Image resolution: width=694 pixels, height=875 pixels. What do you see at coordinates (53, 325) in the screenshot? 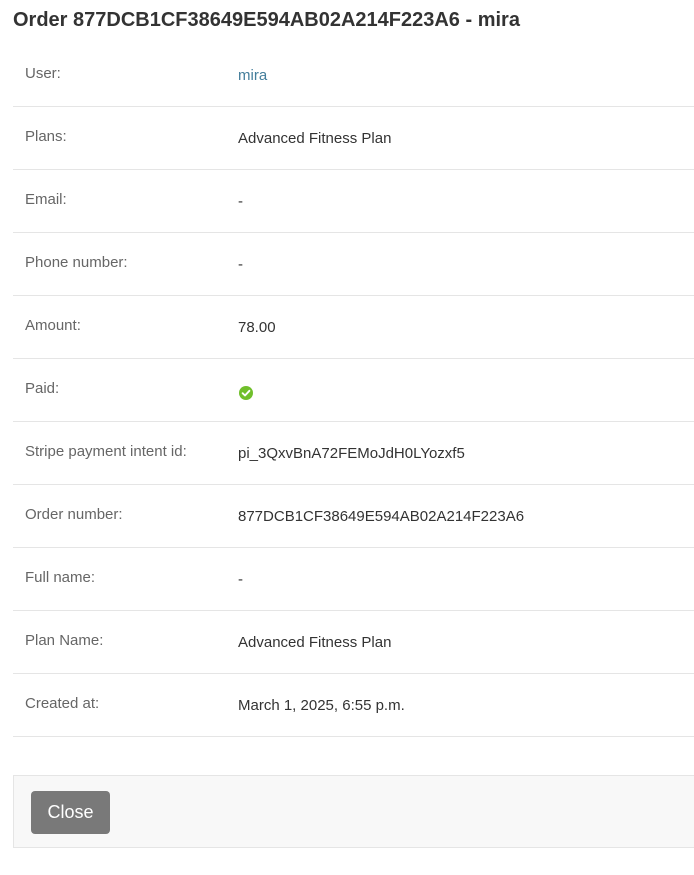
I see `detail-label: Amount:` at bounding box center [53, 325].